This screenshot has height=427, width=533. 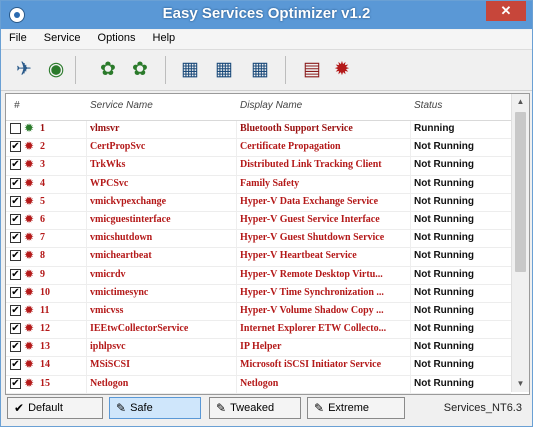 I want to click on mode-safe-button: ✎ Safe, so click(x=155, y=408).